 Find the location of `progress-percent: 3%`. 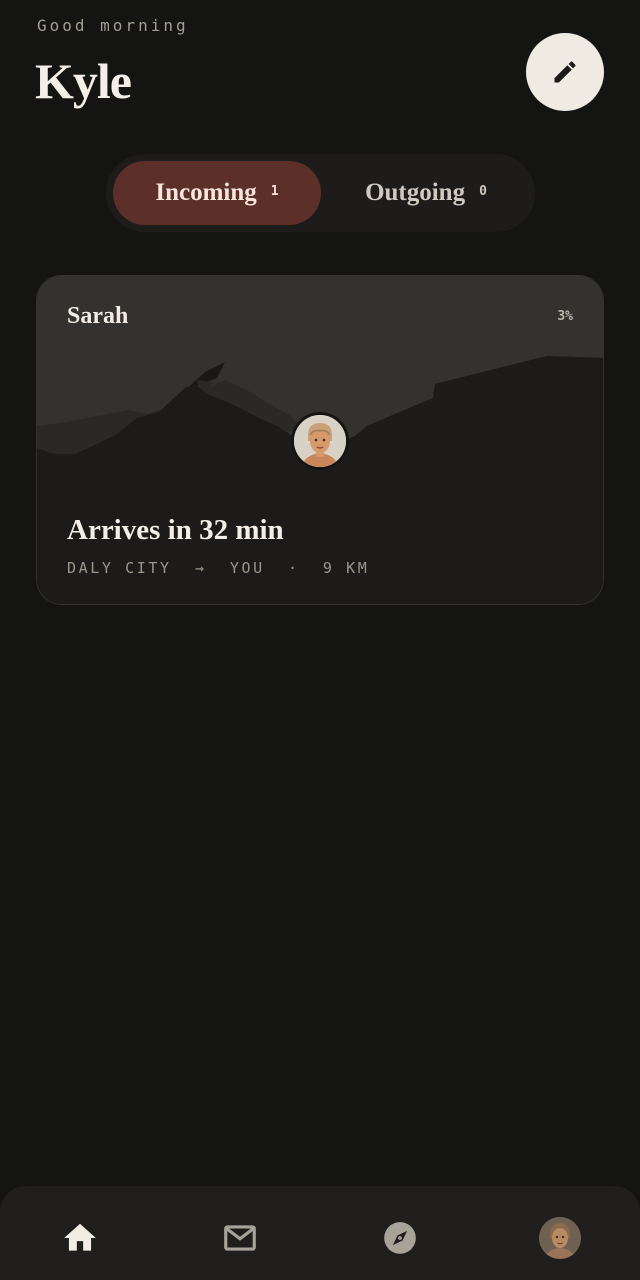

progress-percent: 3% is located at coordinates (565, 316).